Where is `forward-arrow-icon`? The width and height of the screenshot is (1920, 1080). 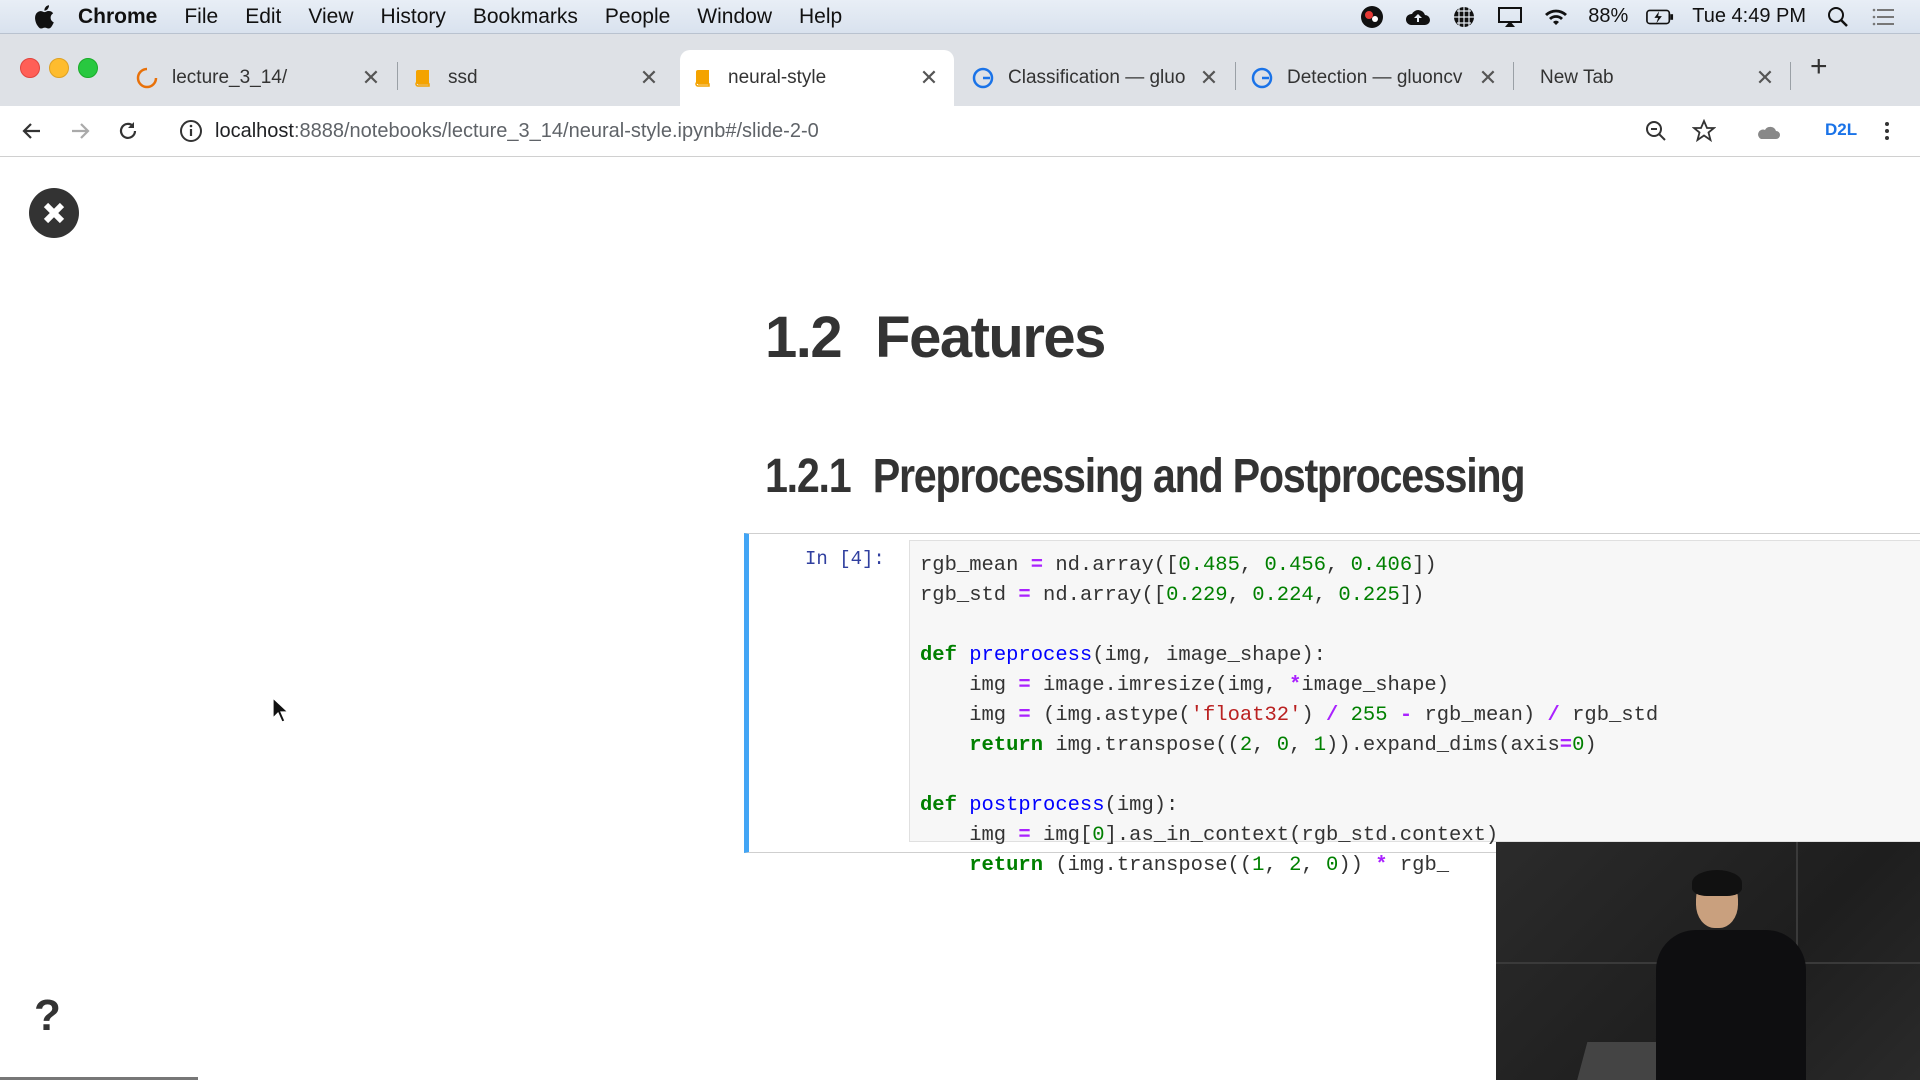 forward-arrow-icon is located at coordinates (80, 131).